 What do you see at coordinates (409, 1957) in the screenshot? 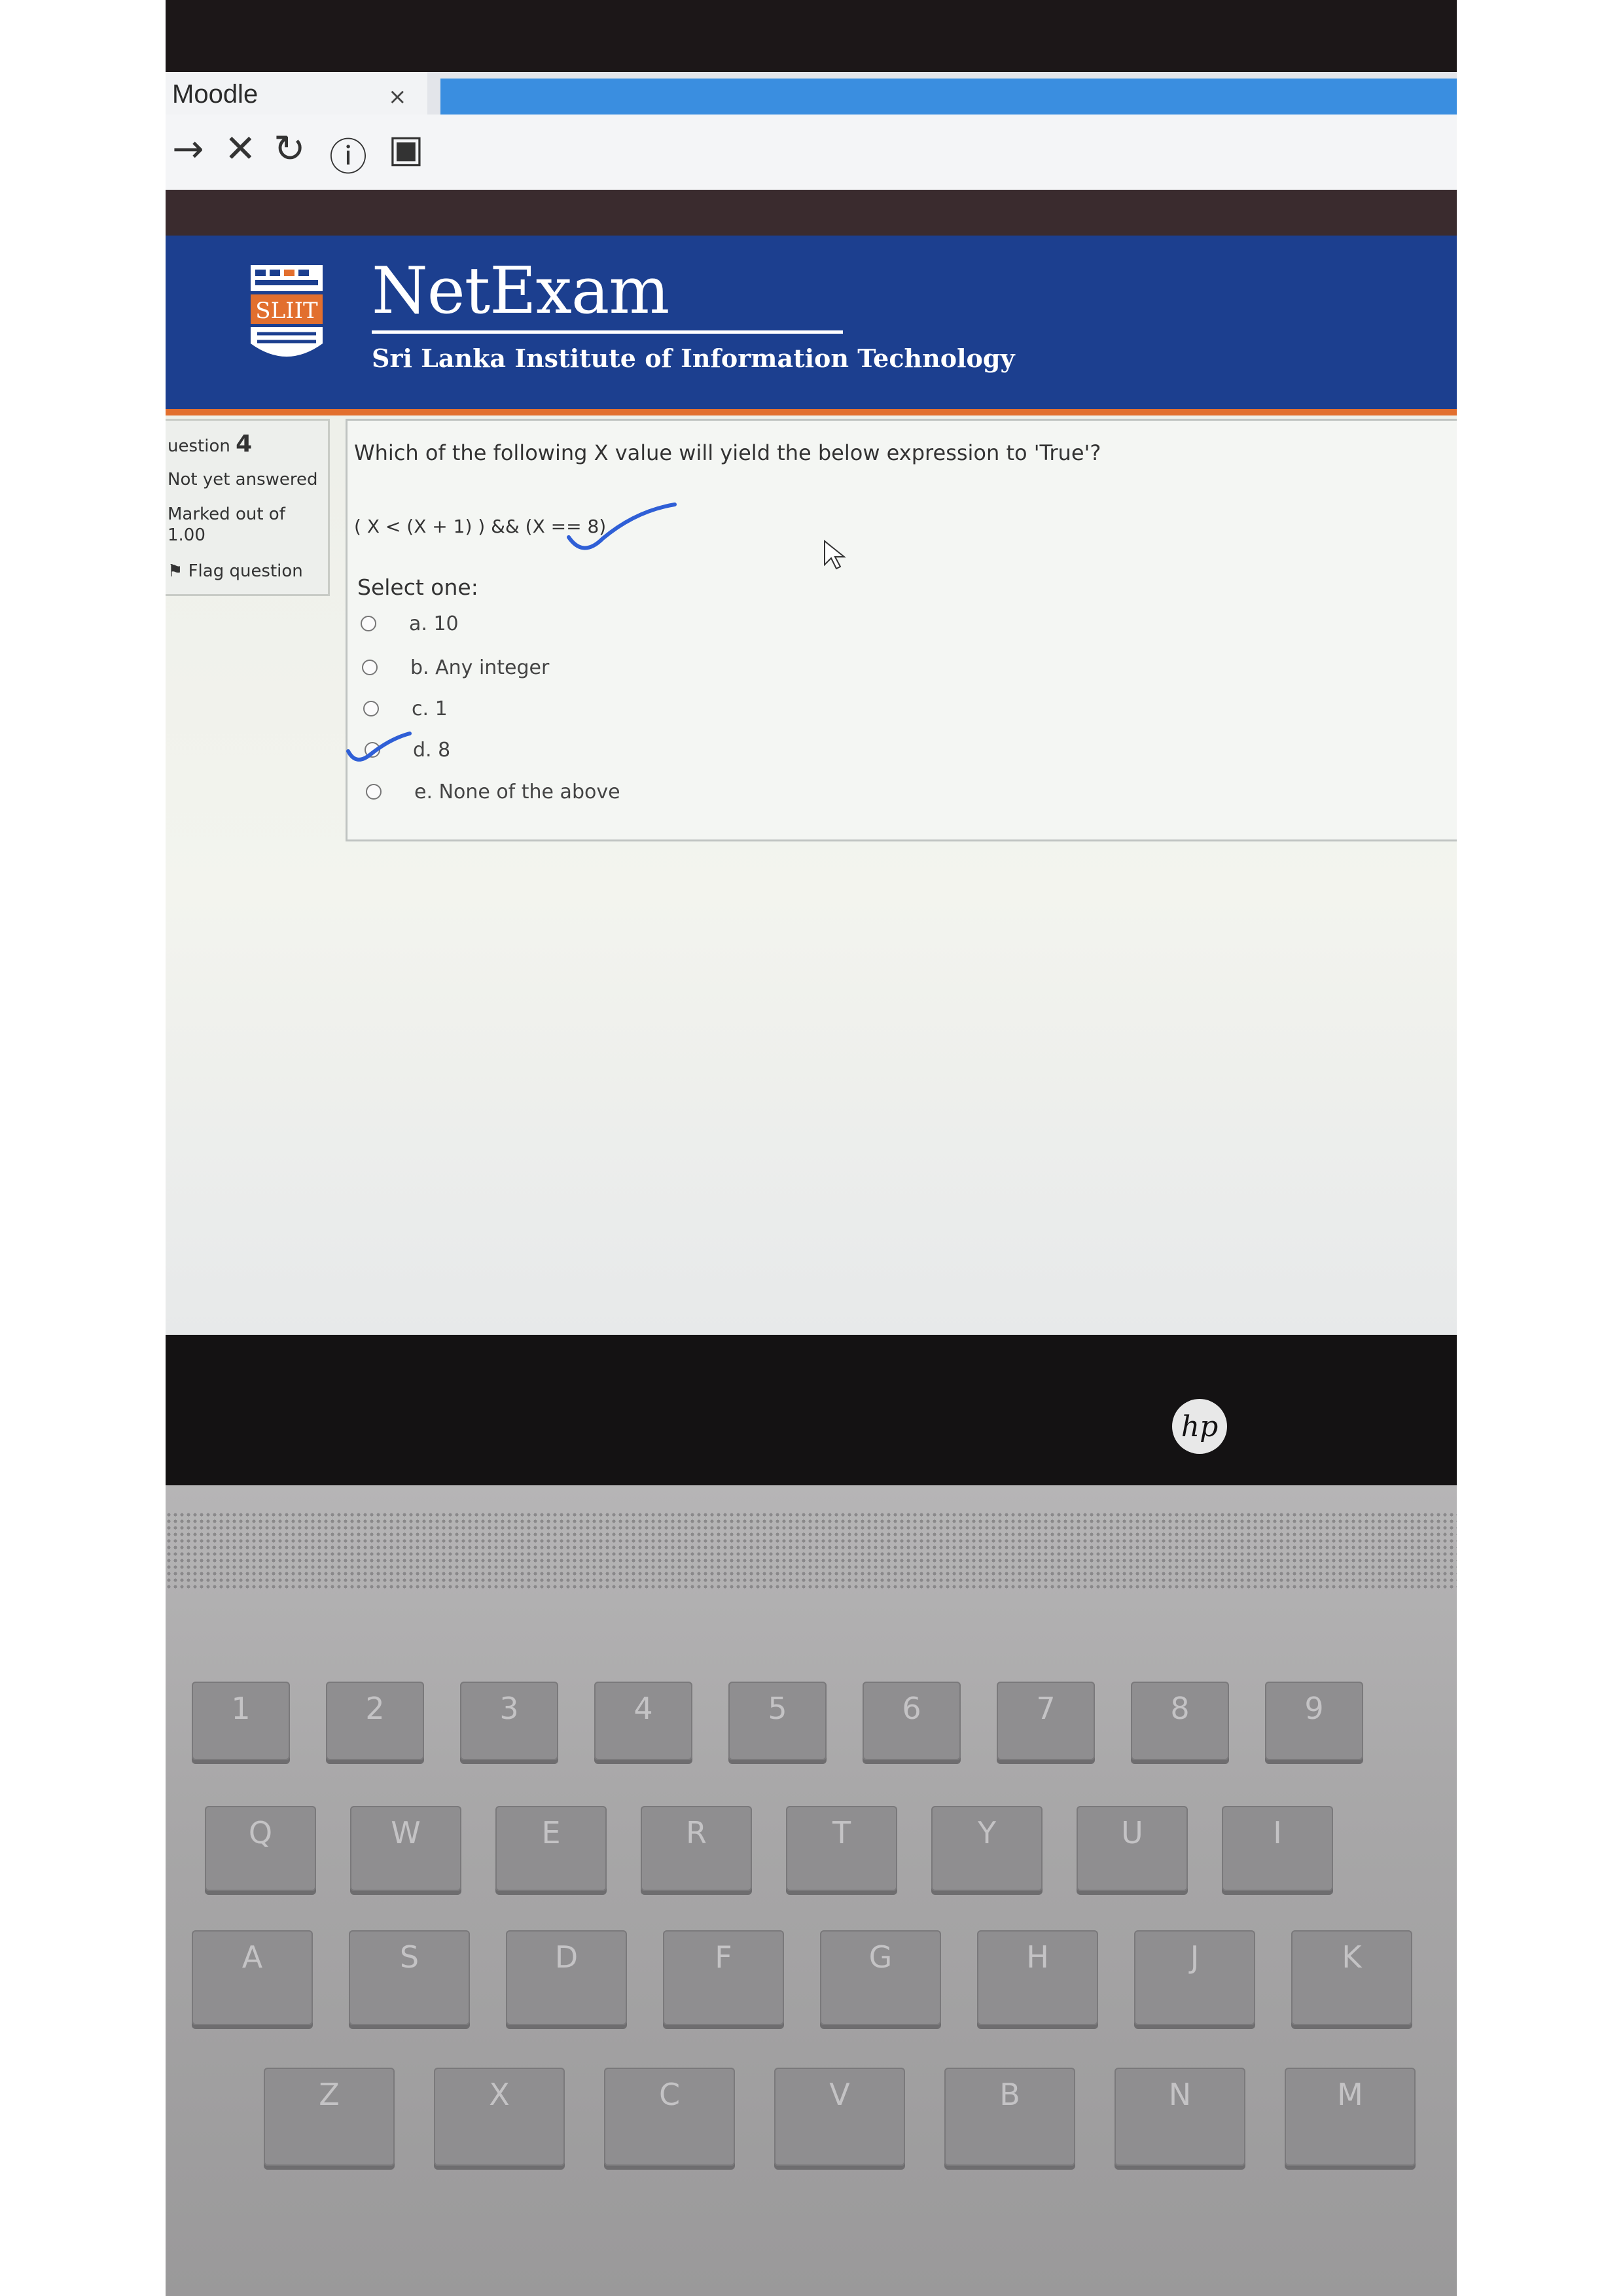
I see `key-label: S` at bounding box center [409, 1957].